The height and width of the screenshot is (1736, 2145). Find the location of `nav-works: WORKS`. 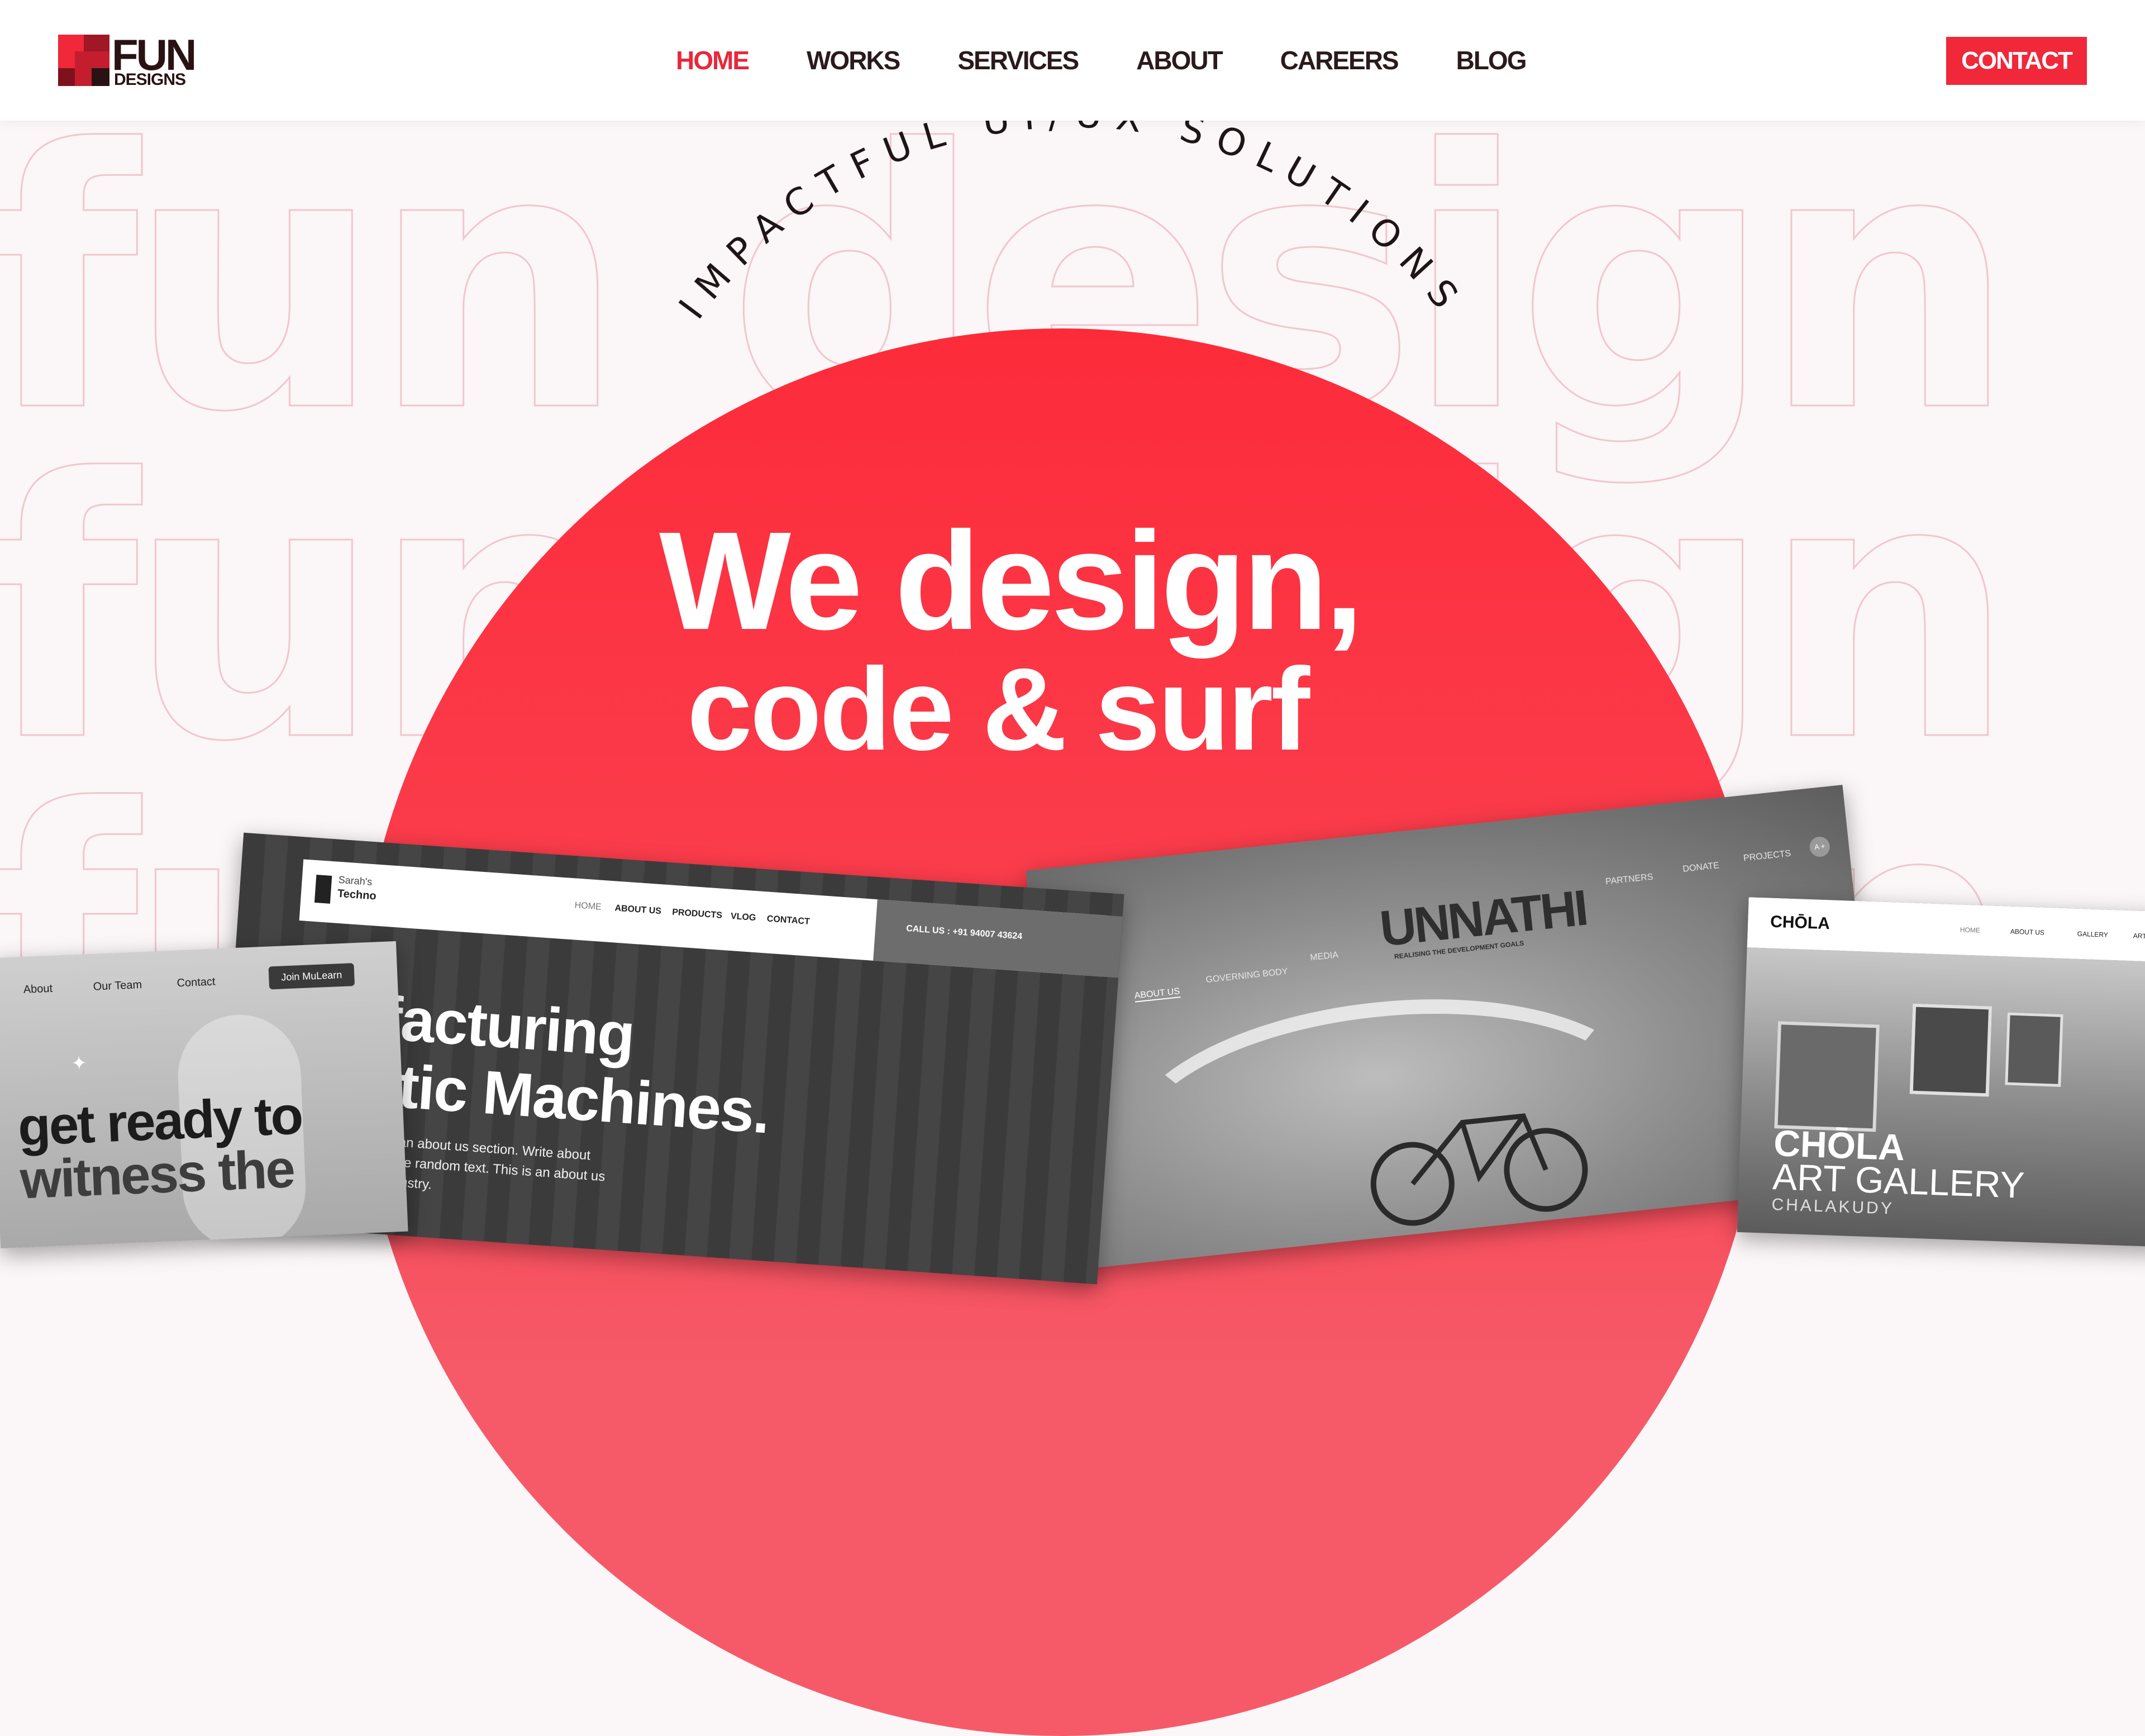

nav-works: WORKS is located at coordinates (853, 60).